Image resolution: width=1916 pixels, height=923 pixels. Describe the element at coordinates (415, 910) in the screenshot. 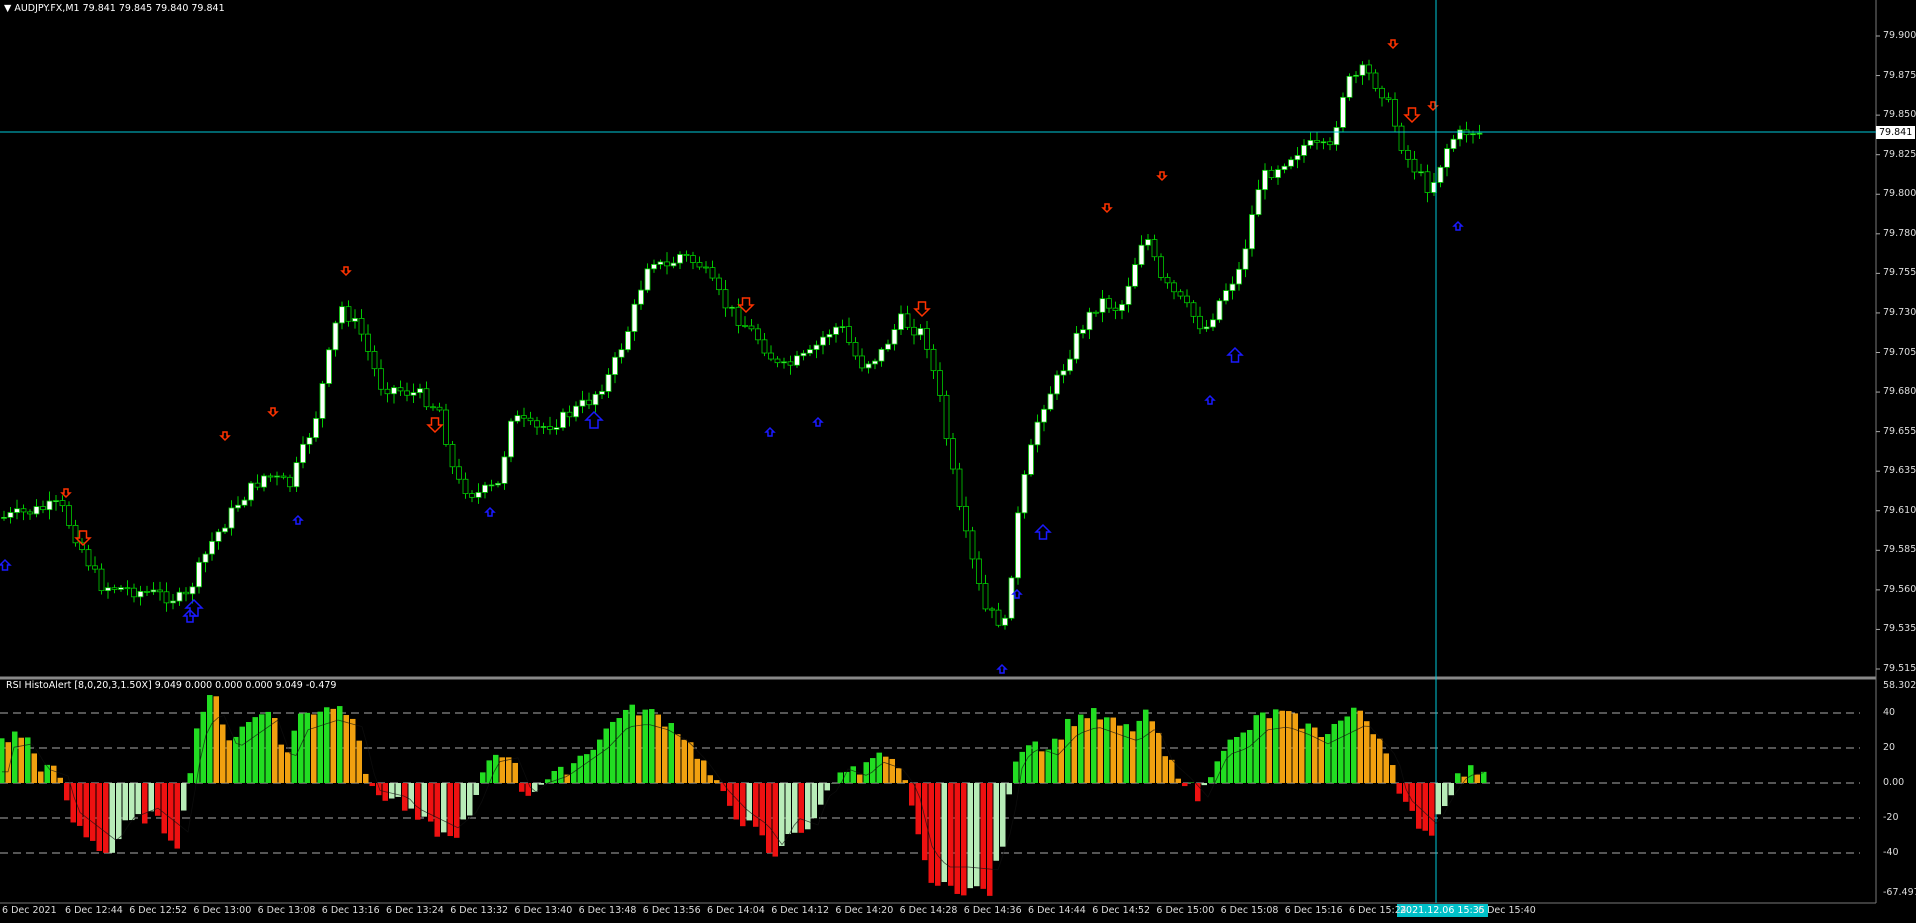

I see `time-tick-label: 6 Dec 13:24` at that location.